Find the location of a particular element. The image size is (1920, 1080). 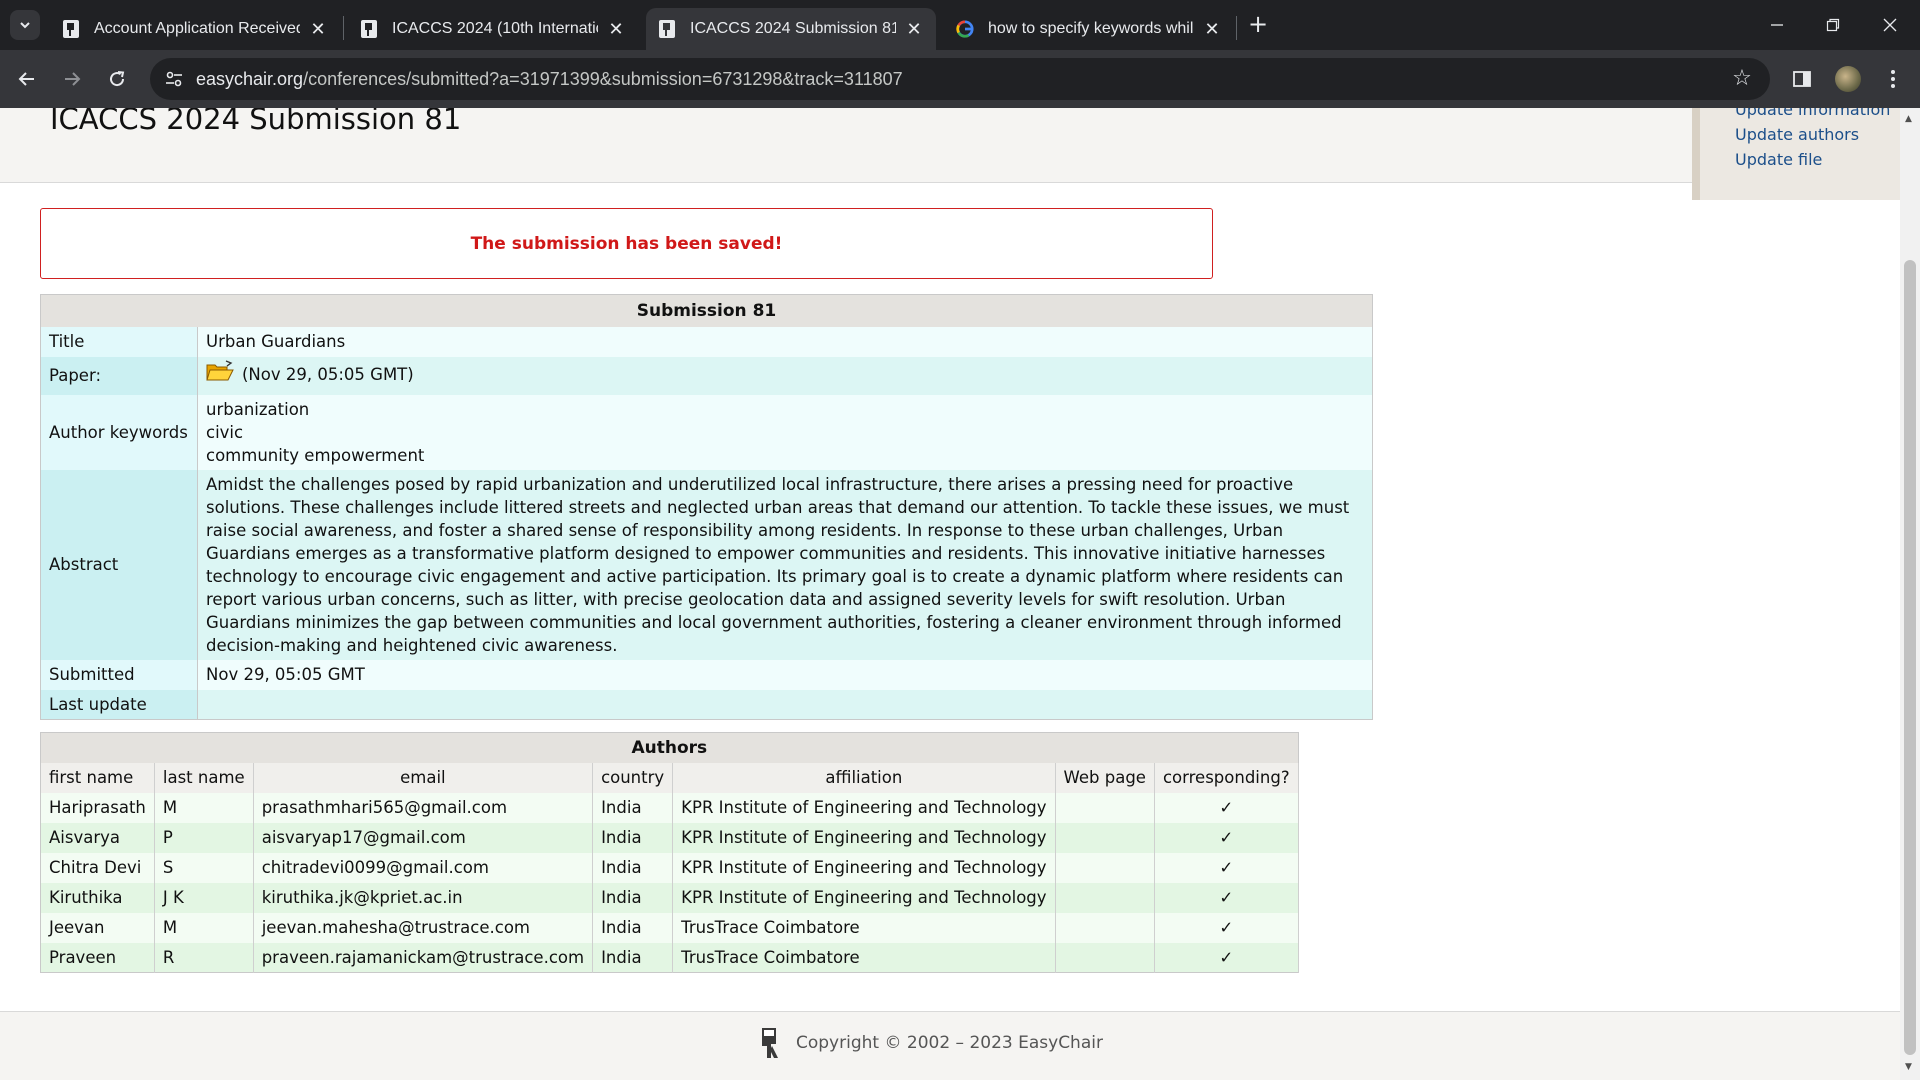

author-first-name: Praveen is located at coordinates (97, 957).